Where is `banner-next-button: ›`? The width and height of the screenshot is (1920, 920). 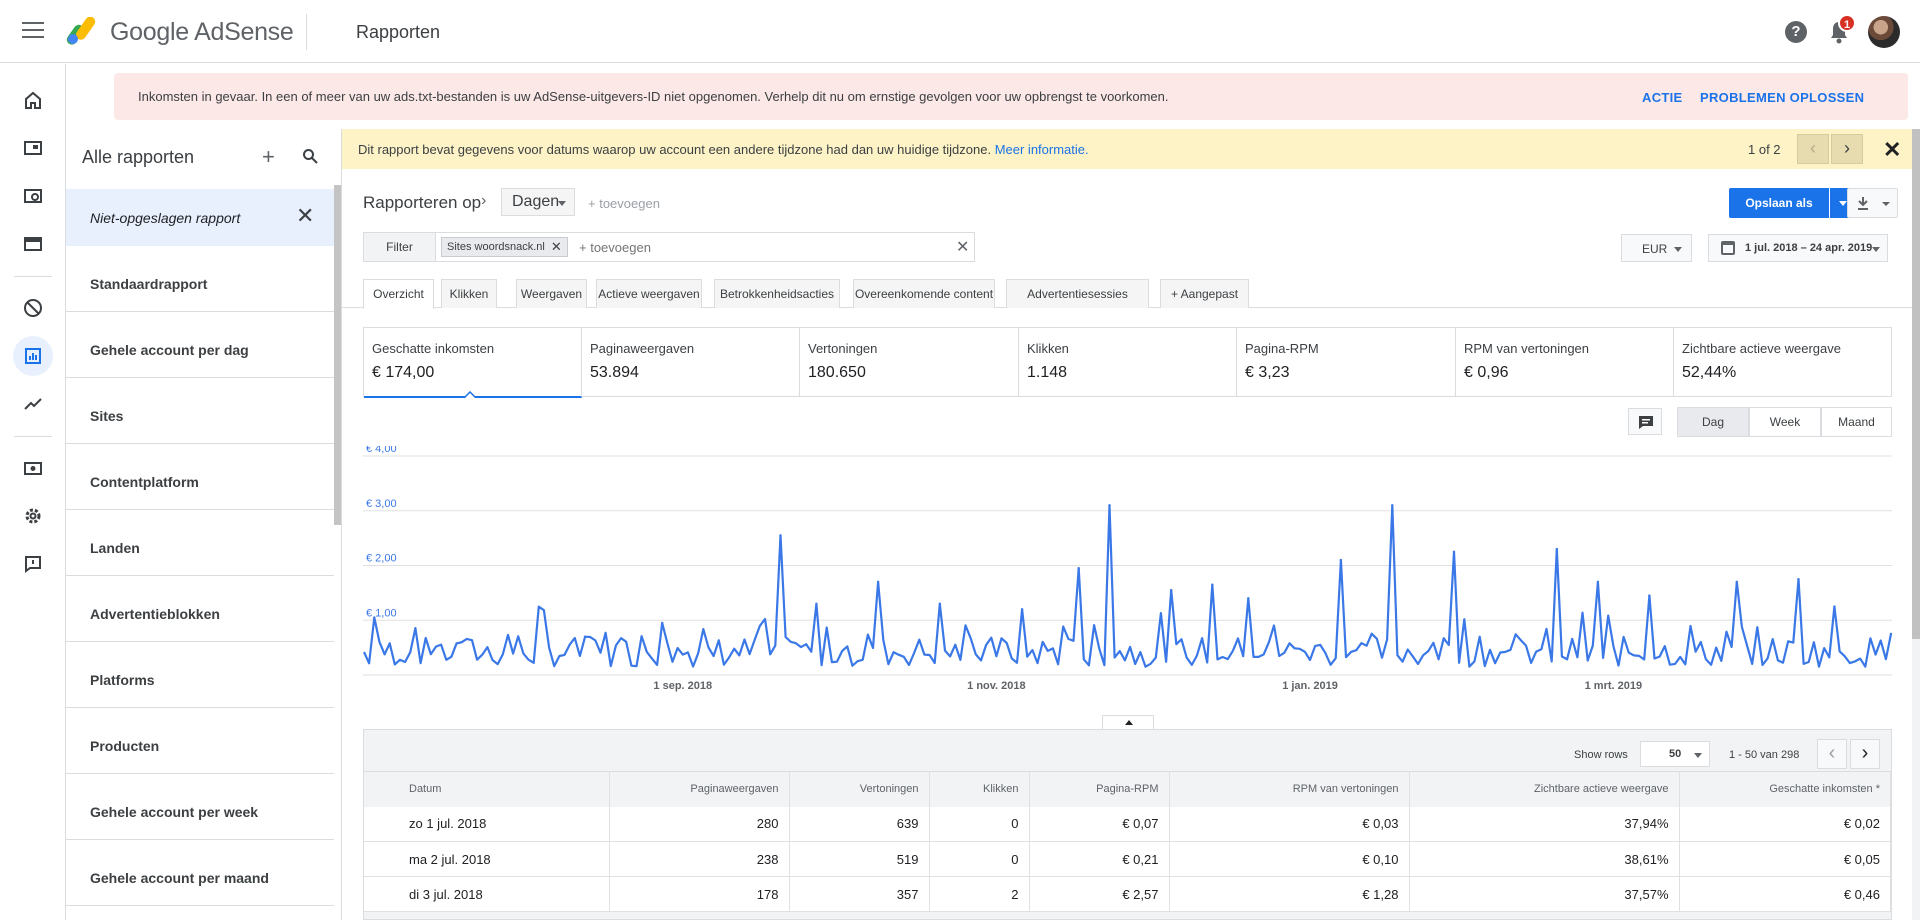 banner-next-button: › is located at coordinates (1847, 149).